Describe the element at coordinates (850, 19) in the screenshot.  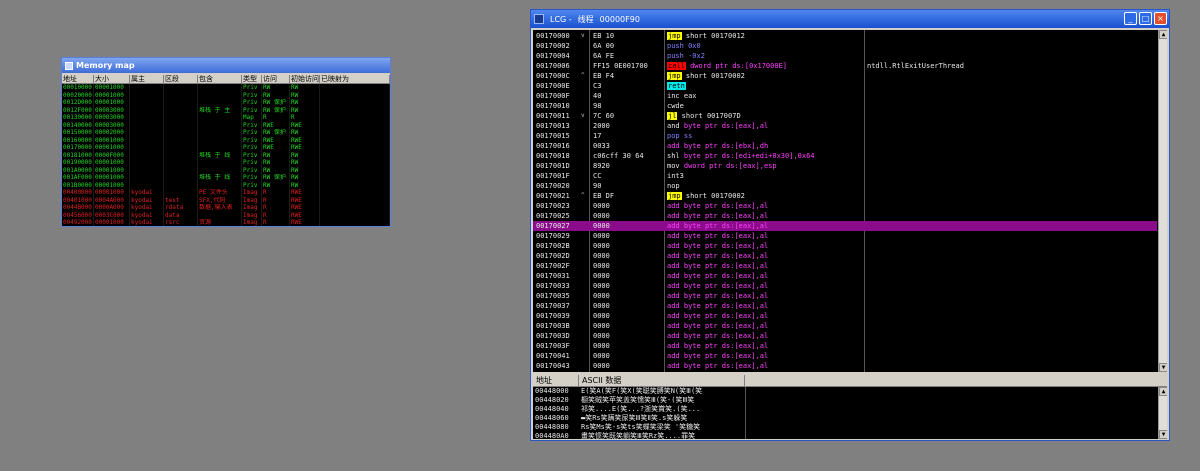
I see `cpu-titlebar: LCG - 线程 00000F90 _ □ ×` at that location.